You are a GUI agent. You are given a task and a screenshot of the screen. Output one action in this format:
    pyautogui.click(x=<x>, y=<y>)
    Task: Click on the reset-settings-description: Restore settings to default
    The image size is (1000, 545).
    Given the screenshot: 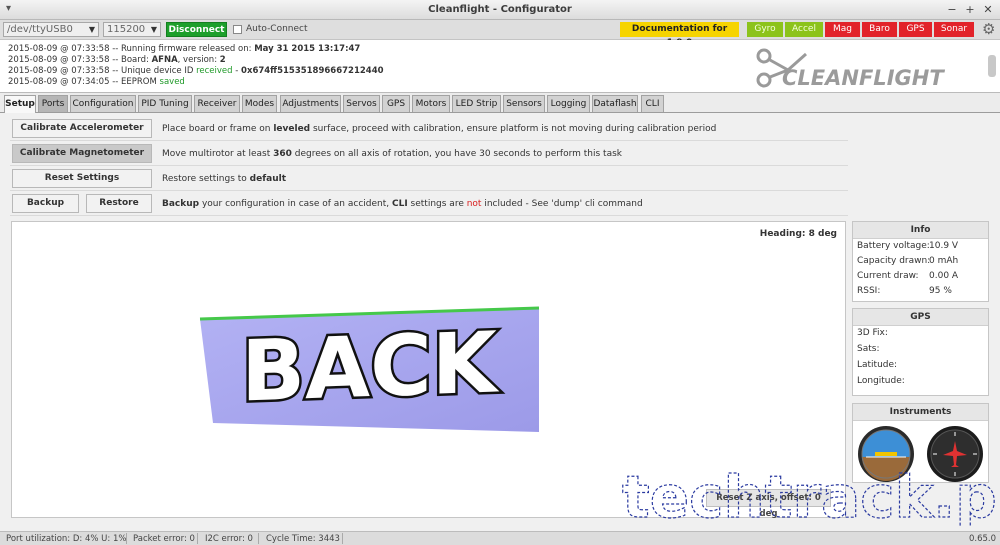 What is the action you would take?
    pyautogui.click(x=224, y=179)
    